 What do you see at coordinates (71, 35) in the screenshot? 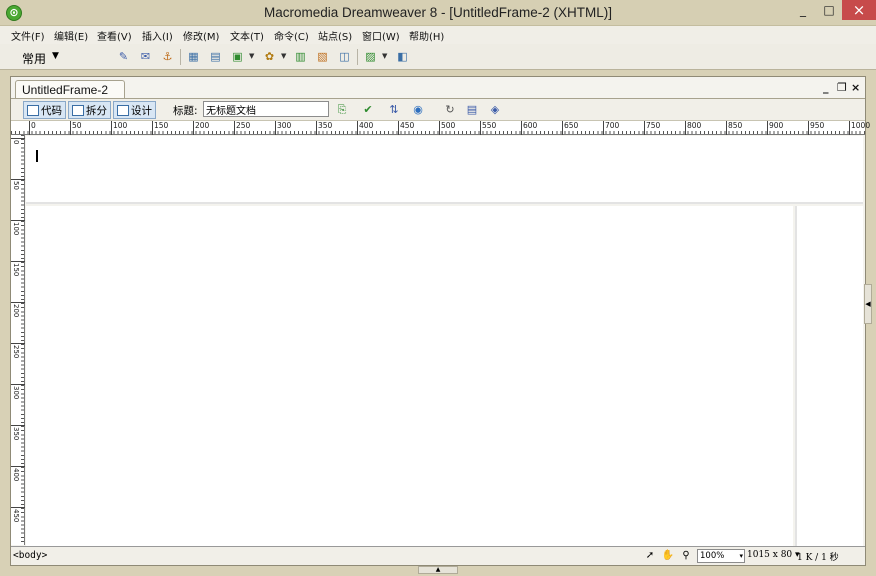
I see `menu-edit: 编辑(E)` at bounding box center [71, 35].